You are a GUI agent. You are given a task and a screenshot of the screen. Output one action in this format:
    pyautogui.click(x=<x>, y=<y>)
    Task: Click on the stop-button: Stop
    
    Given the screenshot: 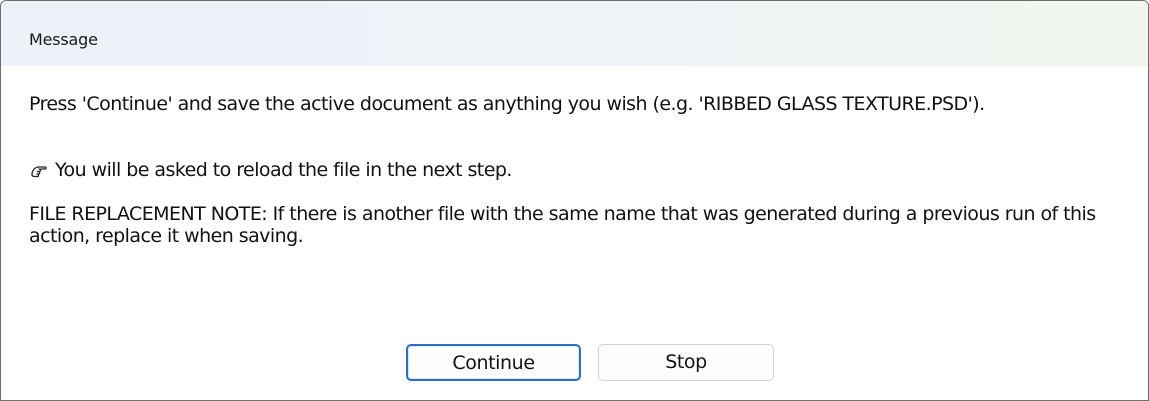 What is the action you would take?
    pyautogui.click(x=686, y=362)
    